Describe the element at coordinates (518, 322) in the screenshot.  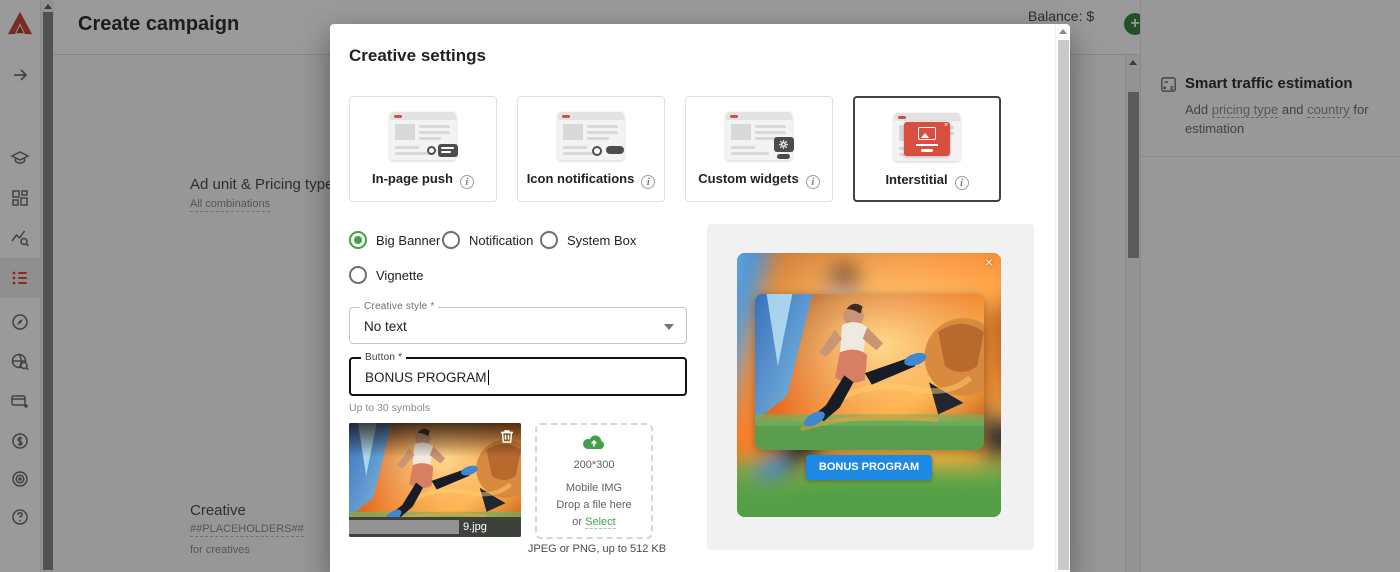
I see `creative-style-select: Creative style * No text` at that location.